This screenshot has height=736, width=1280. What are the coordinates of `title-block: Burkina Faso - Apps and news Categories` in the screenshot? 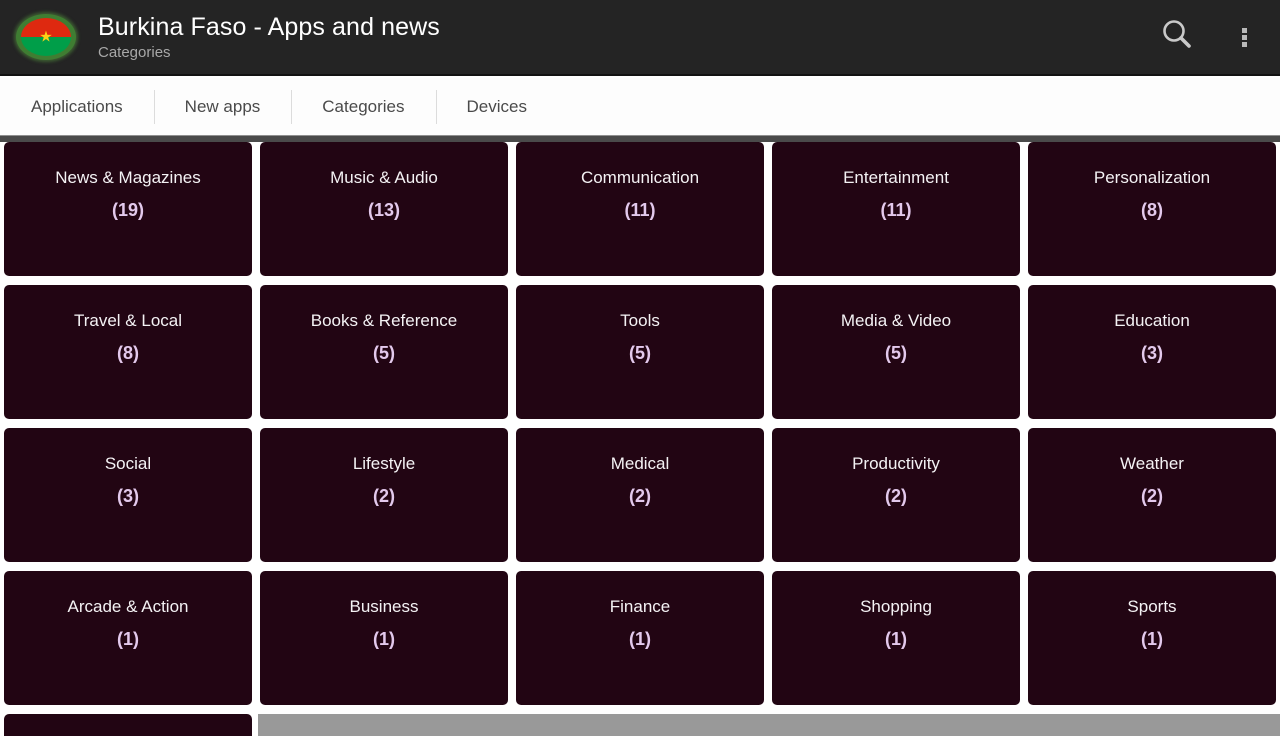 It's located at (269, 37).